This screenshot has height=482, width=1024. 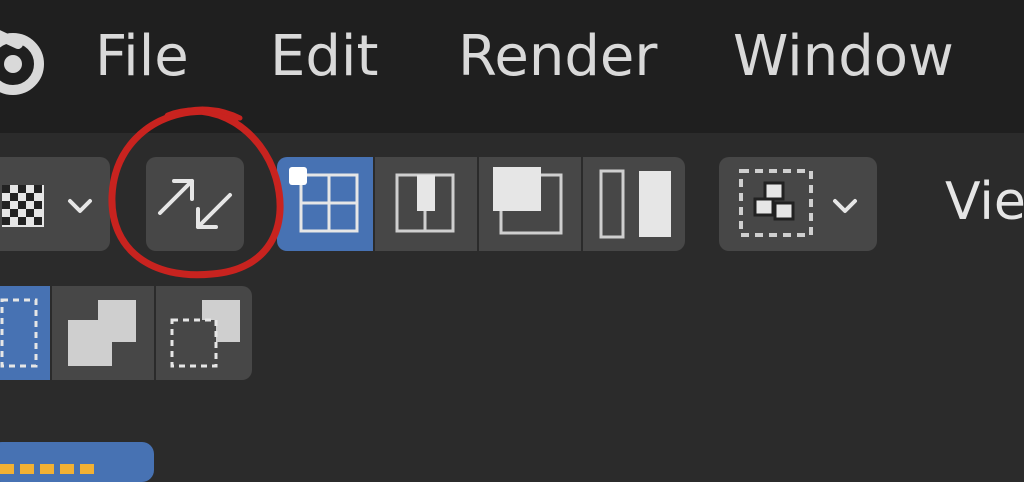 What do you see at coordinates (984, 202) in the screenshot?
I see `view-menu: Vie` at bounding box center [984, 202].